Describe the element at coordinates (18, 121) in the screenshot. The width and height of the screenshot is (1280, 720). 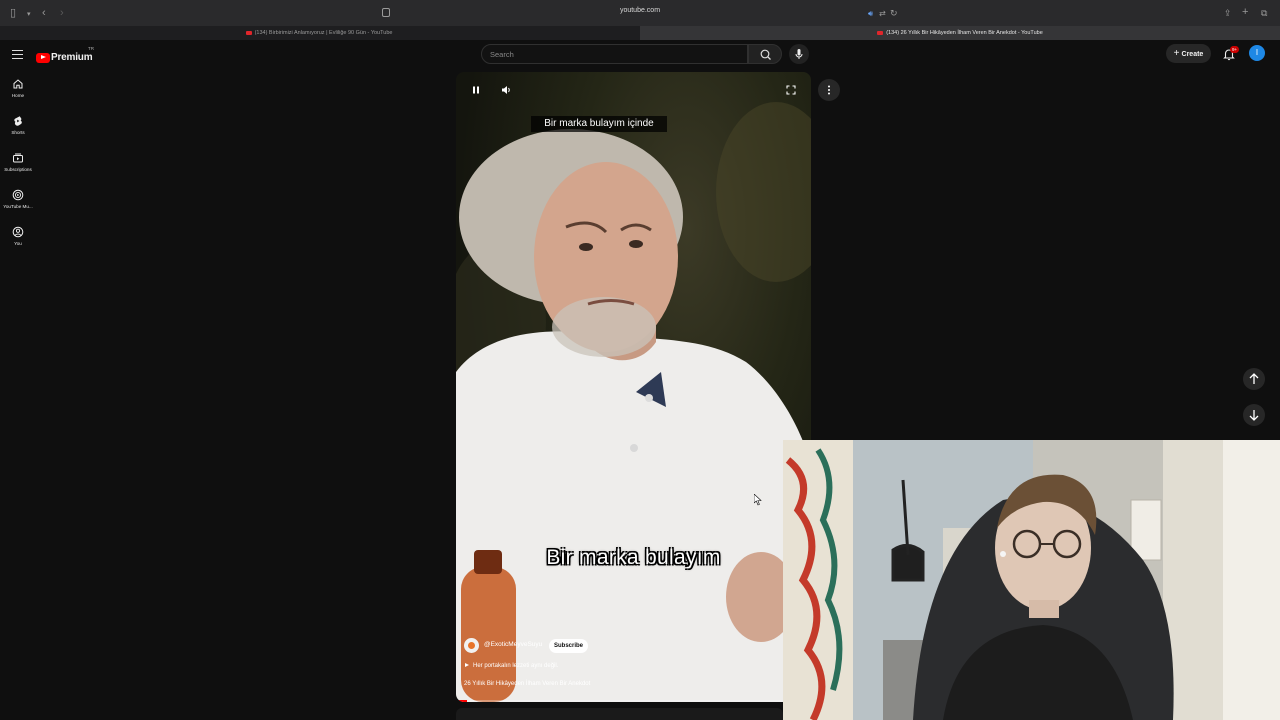
I see `shorts-icon` at that location.